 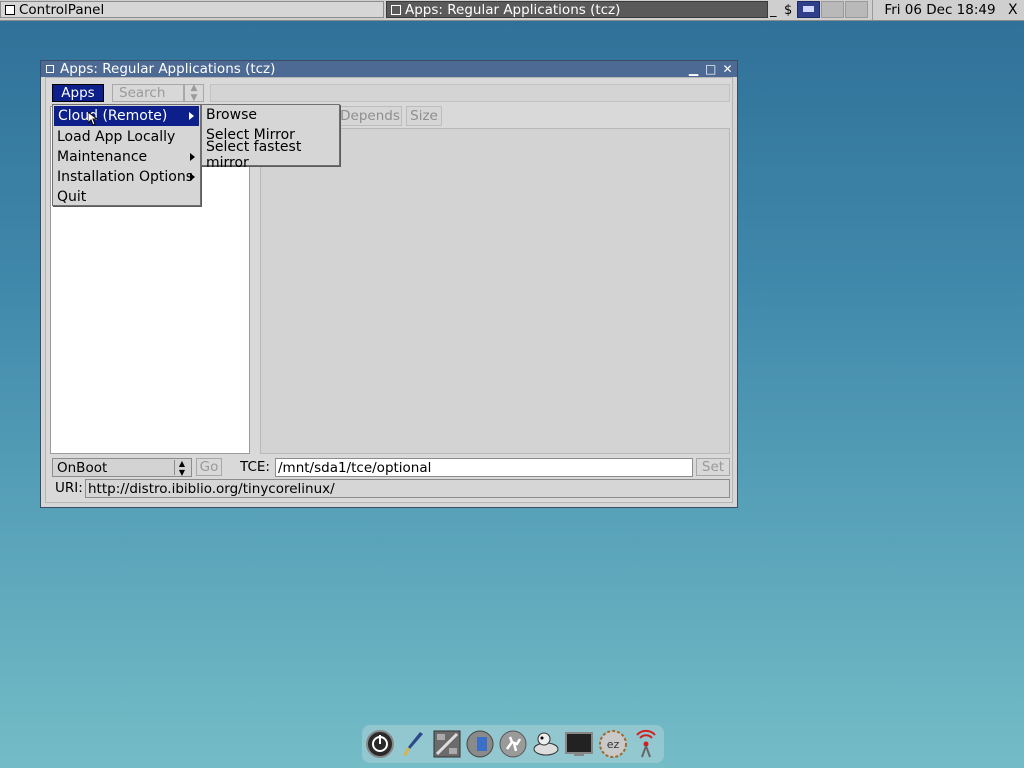 I want to click on task-controlpanel: ControlPanel, so click(x=192, y=9).